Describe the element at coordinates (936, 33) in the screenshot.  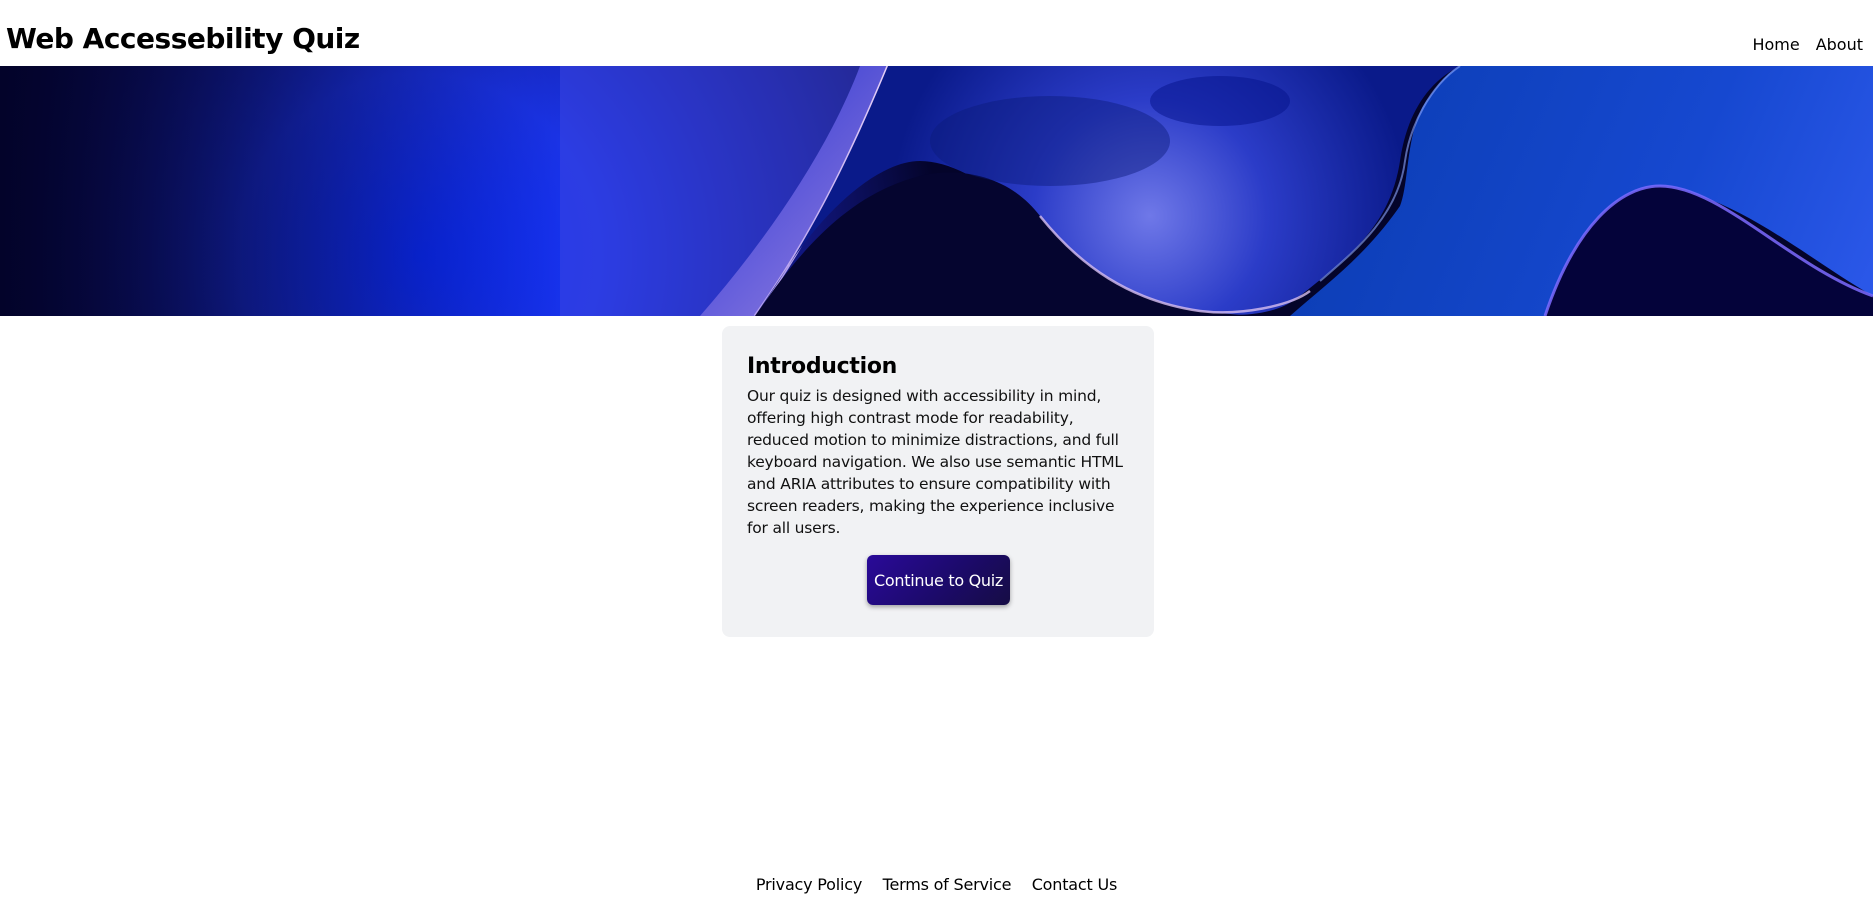
I see `site-header: Web Accessebility Quiz Home About` at that location.